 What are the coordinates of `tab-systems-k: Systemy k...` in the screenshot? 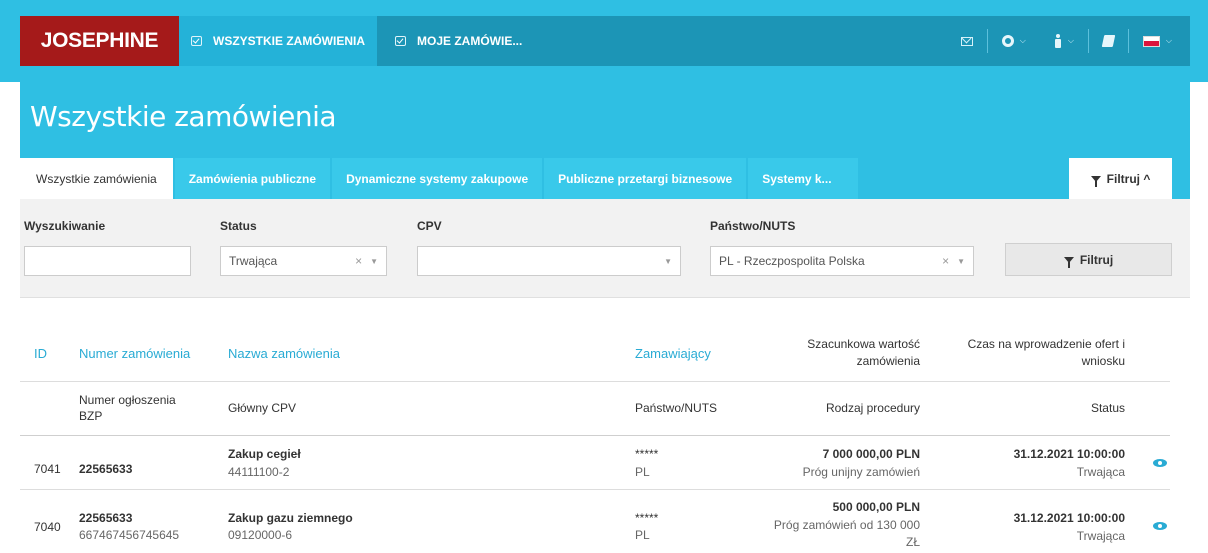 It's located at (803, 178).